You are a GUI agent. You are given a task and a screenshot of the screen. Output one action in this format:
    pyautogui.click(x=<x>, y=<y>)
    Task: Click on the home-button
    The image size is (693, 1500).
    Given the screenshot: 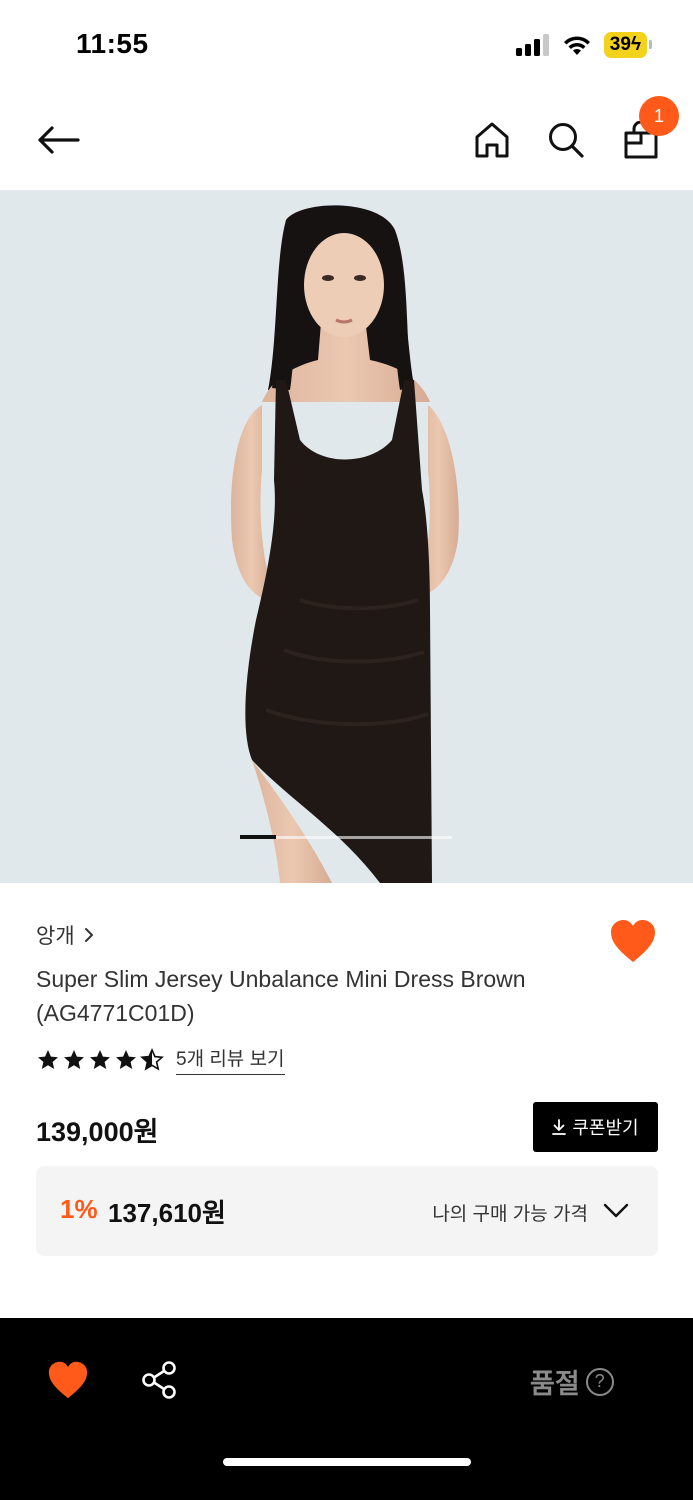 What is the action you would take?
    pyautogui.click(x=492, y=140)
    